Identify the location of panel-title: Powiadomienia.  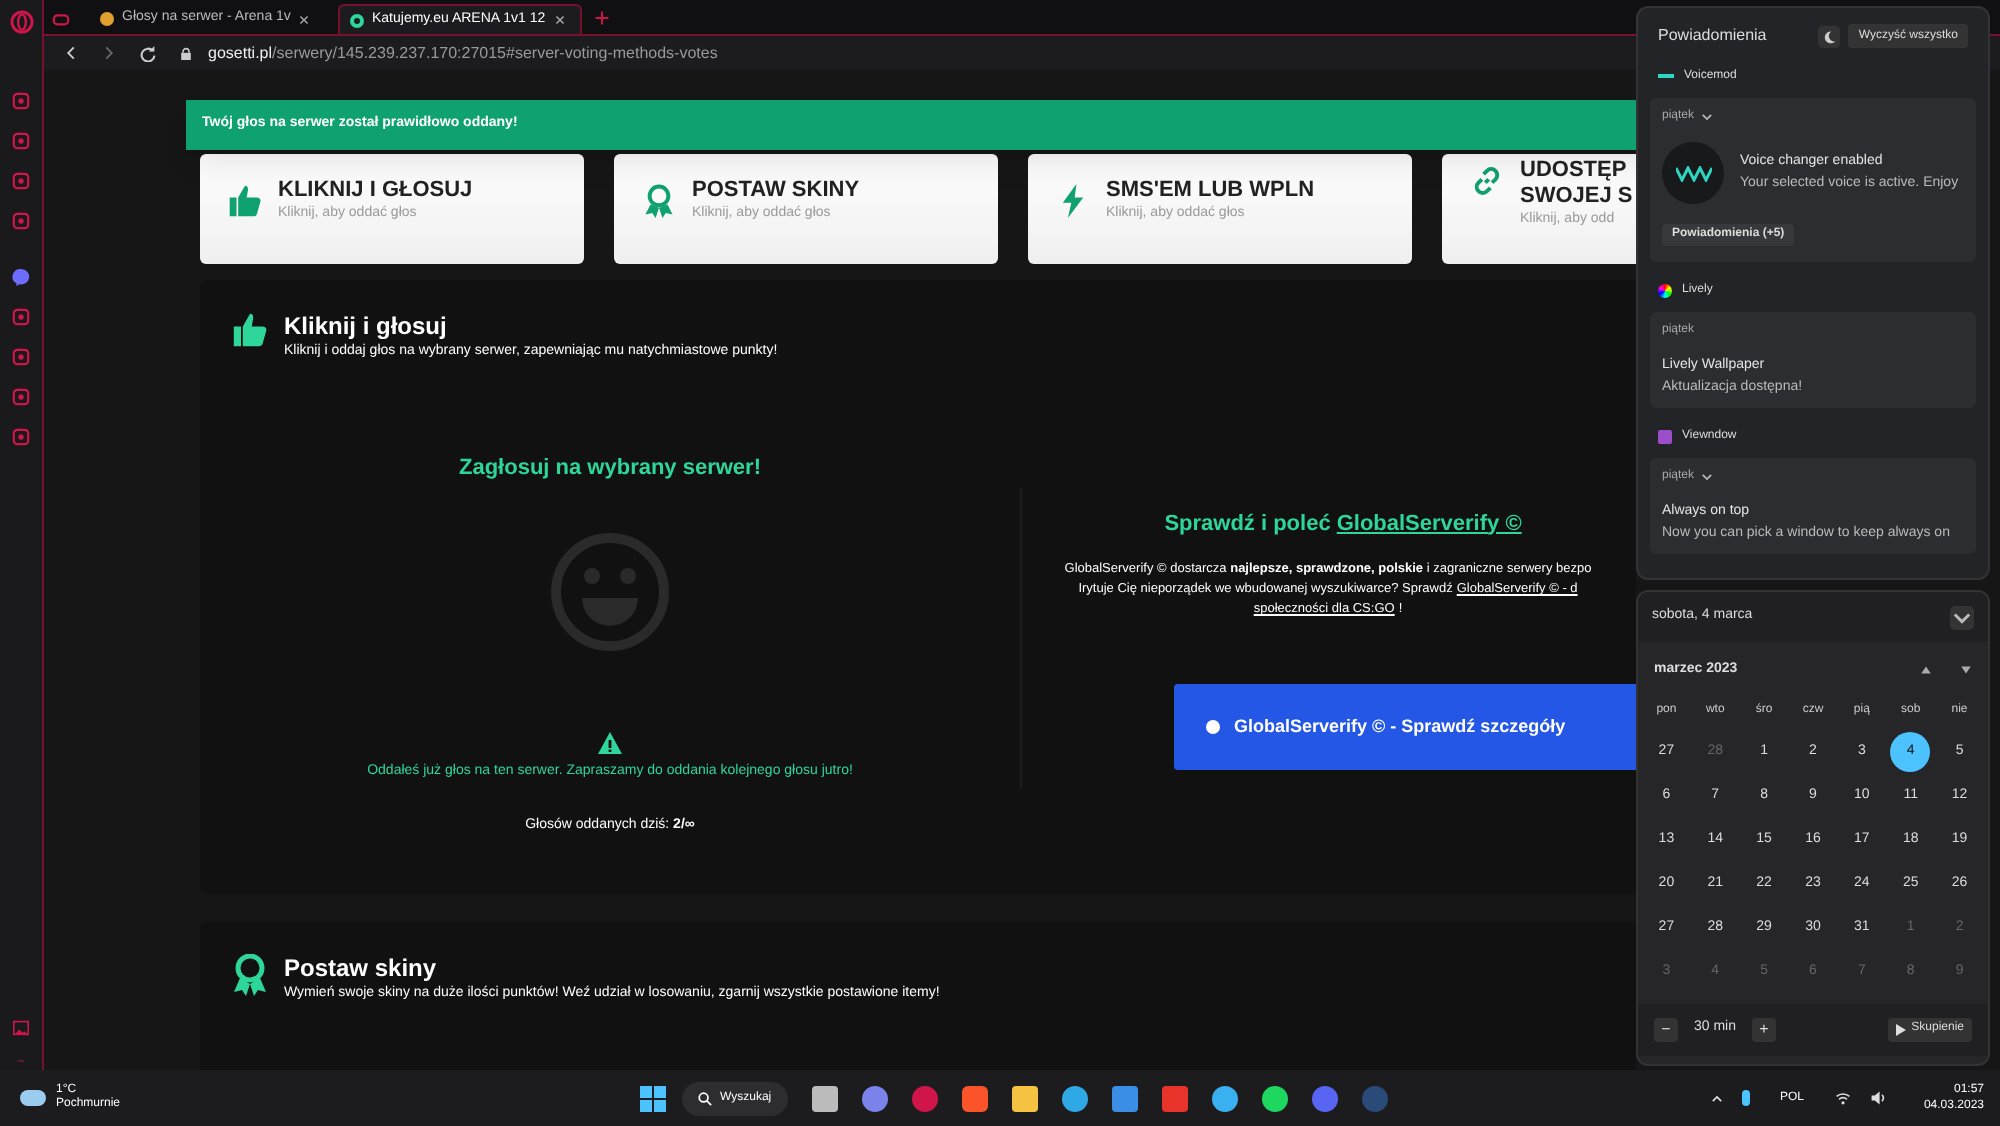
(1712, 36).